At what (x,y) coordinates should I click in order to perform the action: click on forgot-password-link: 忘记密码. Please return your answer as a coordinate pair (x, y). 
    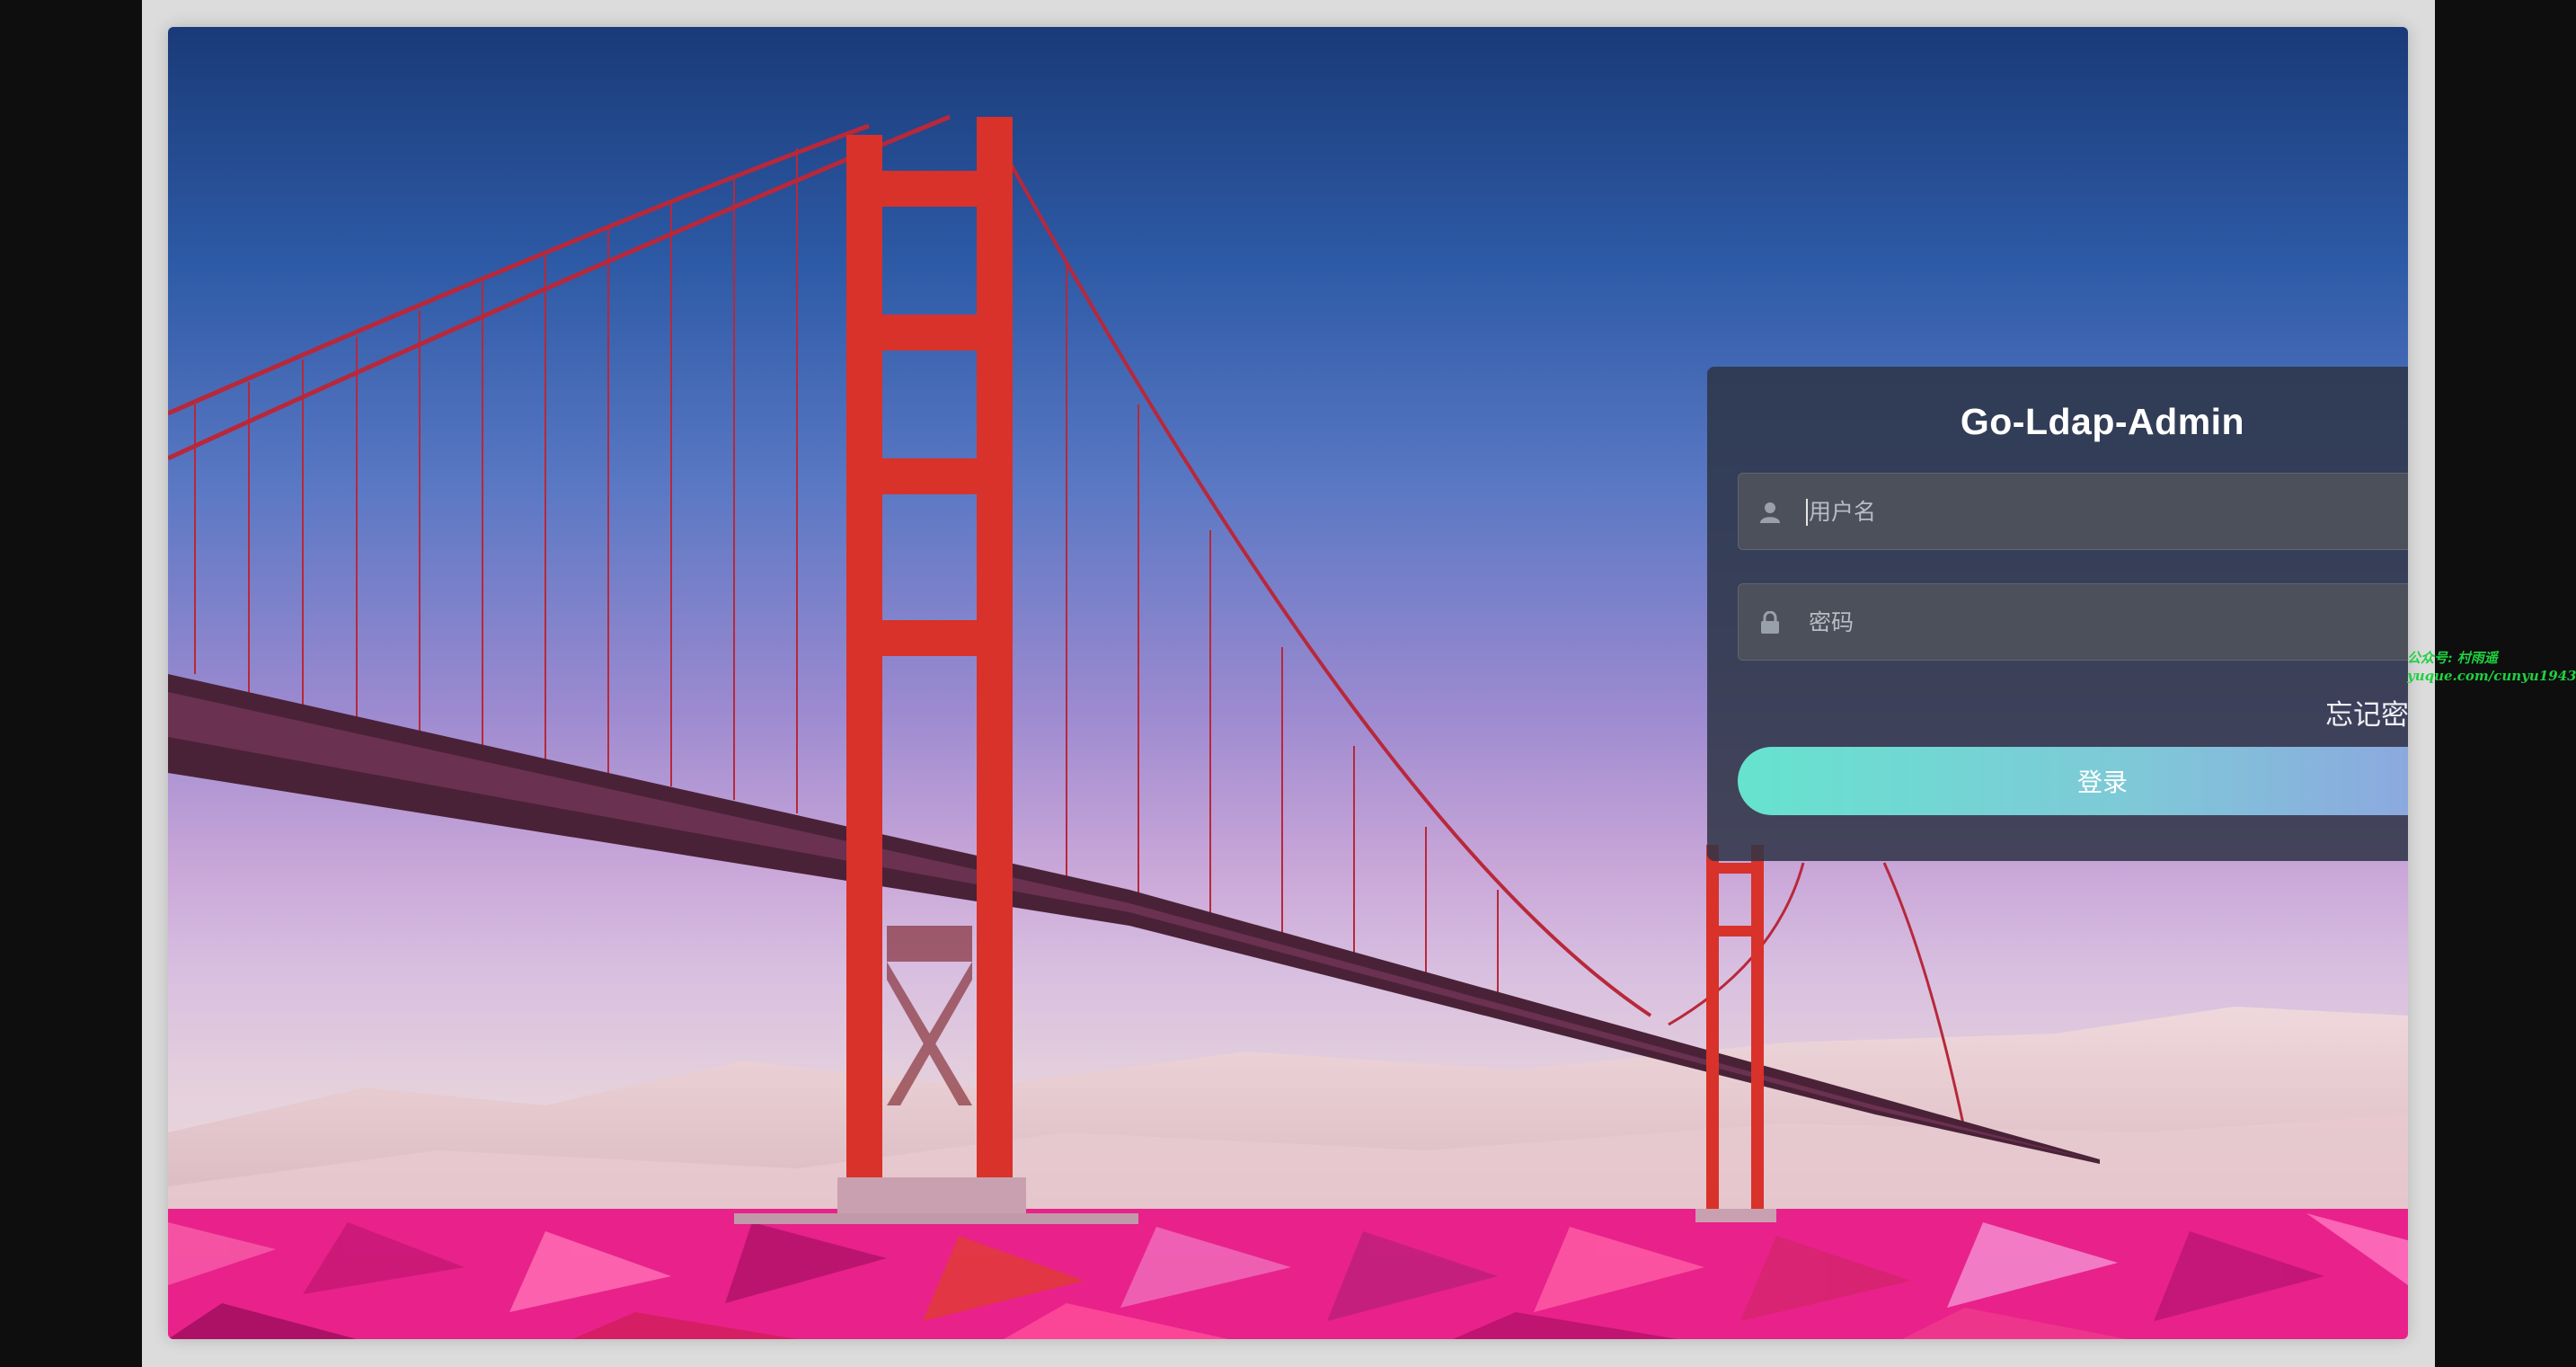
    Looking at the image, I should click on (2366, 712).